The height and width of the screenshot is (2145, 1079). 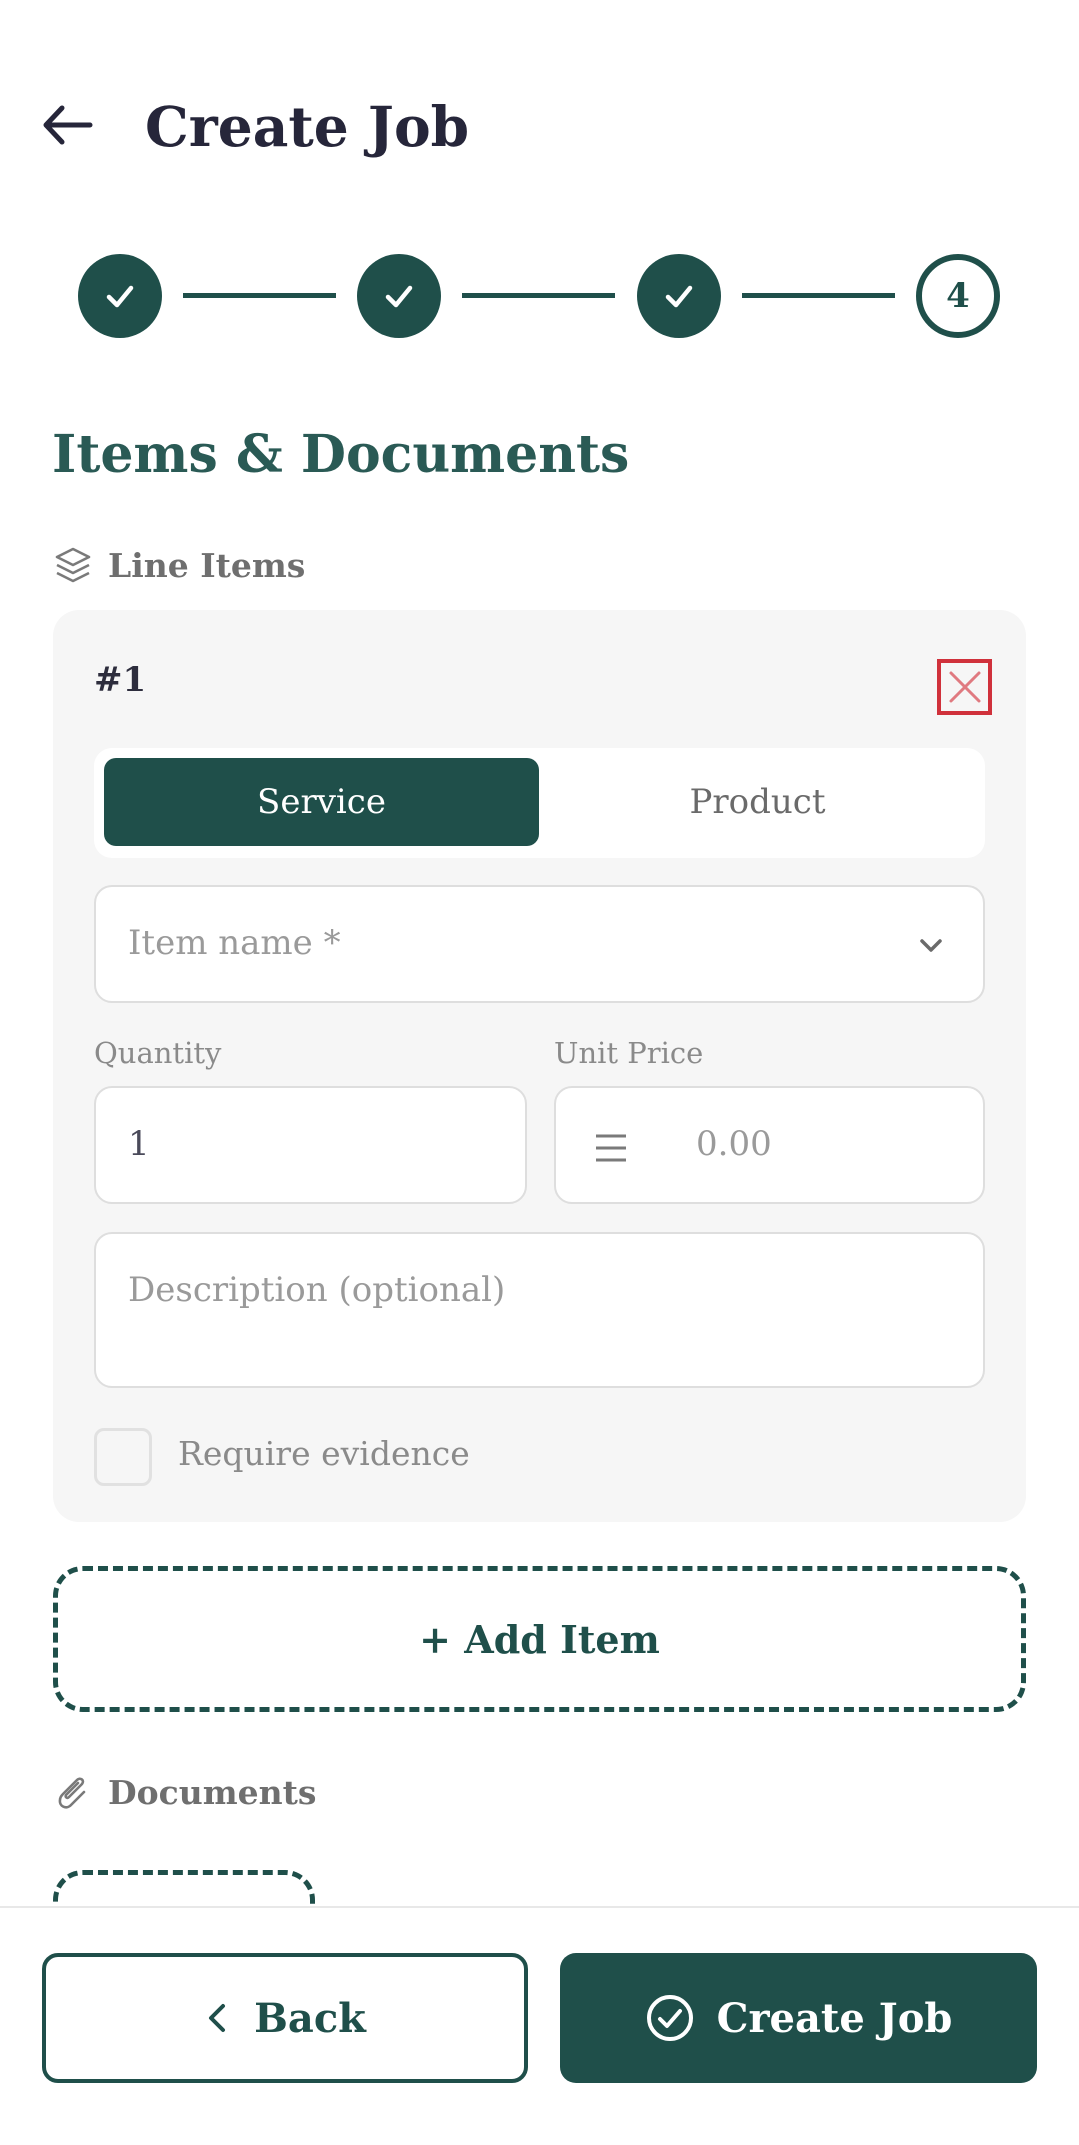 I want to click on paperclip-icon, so click(x=72, y=1793).